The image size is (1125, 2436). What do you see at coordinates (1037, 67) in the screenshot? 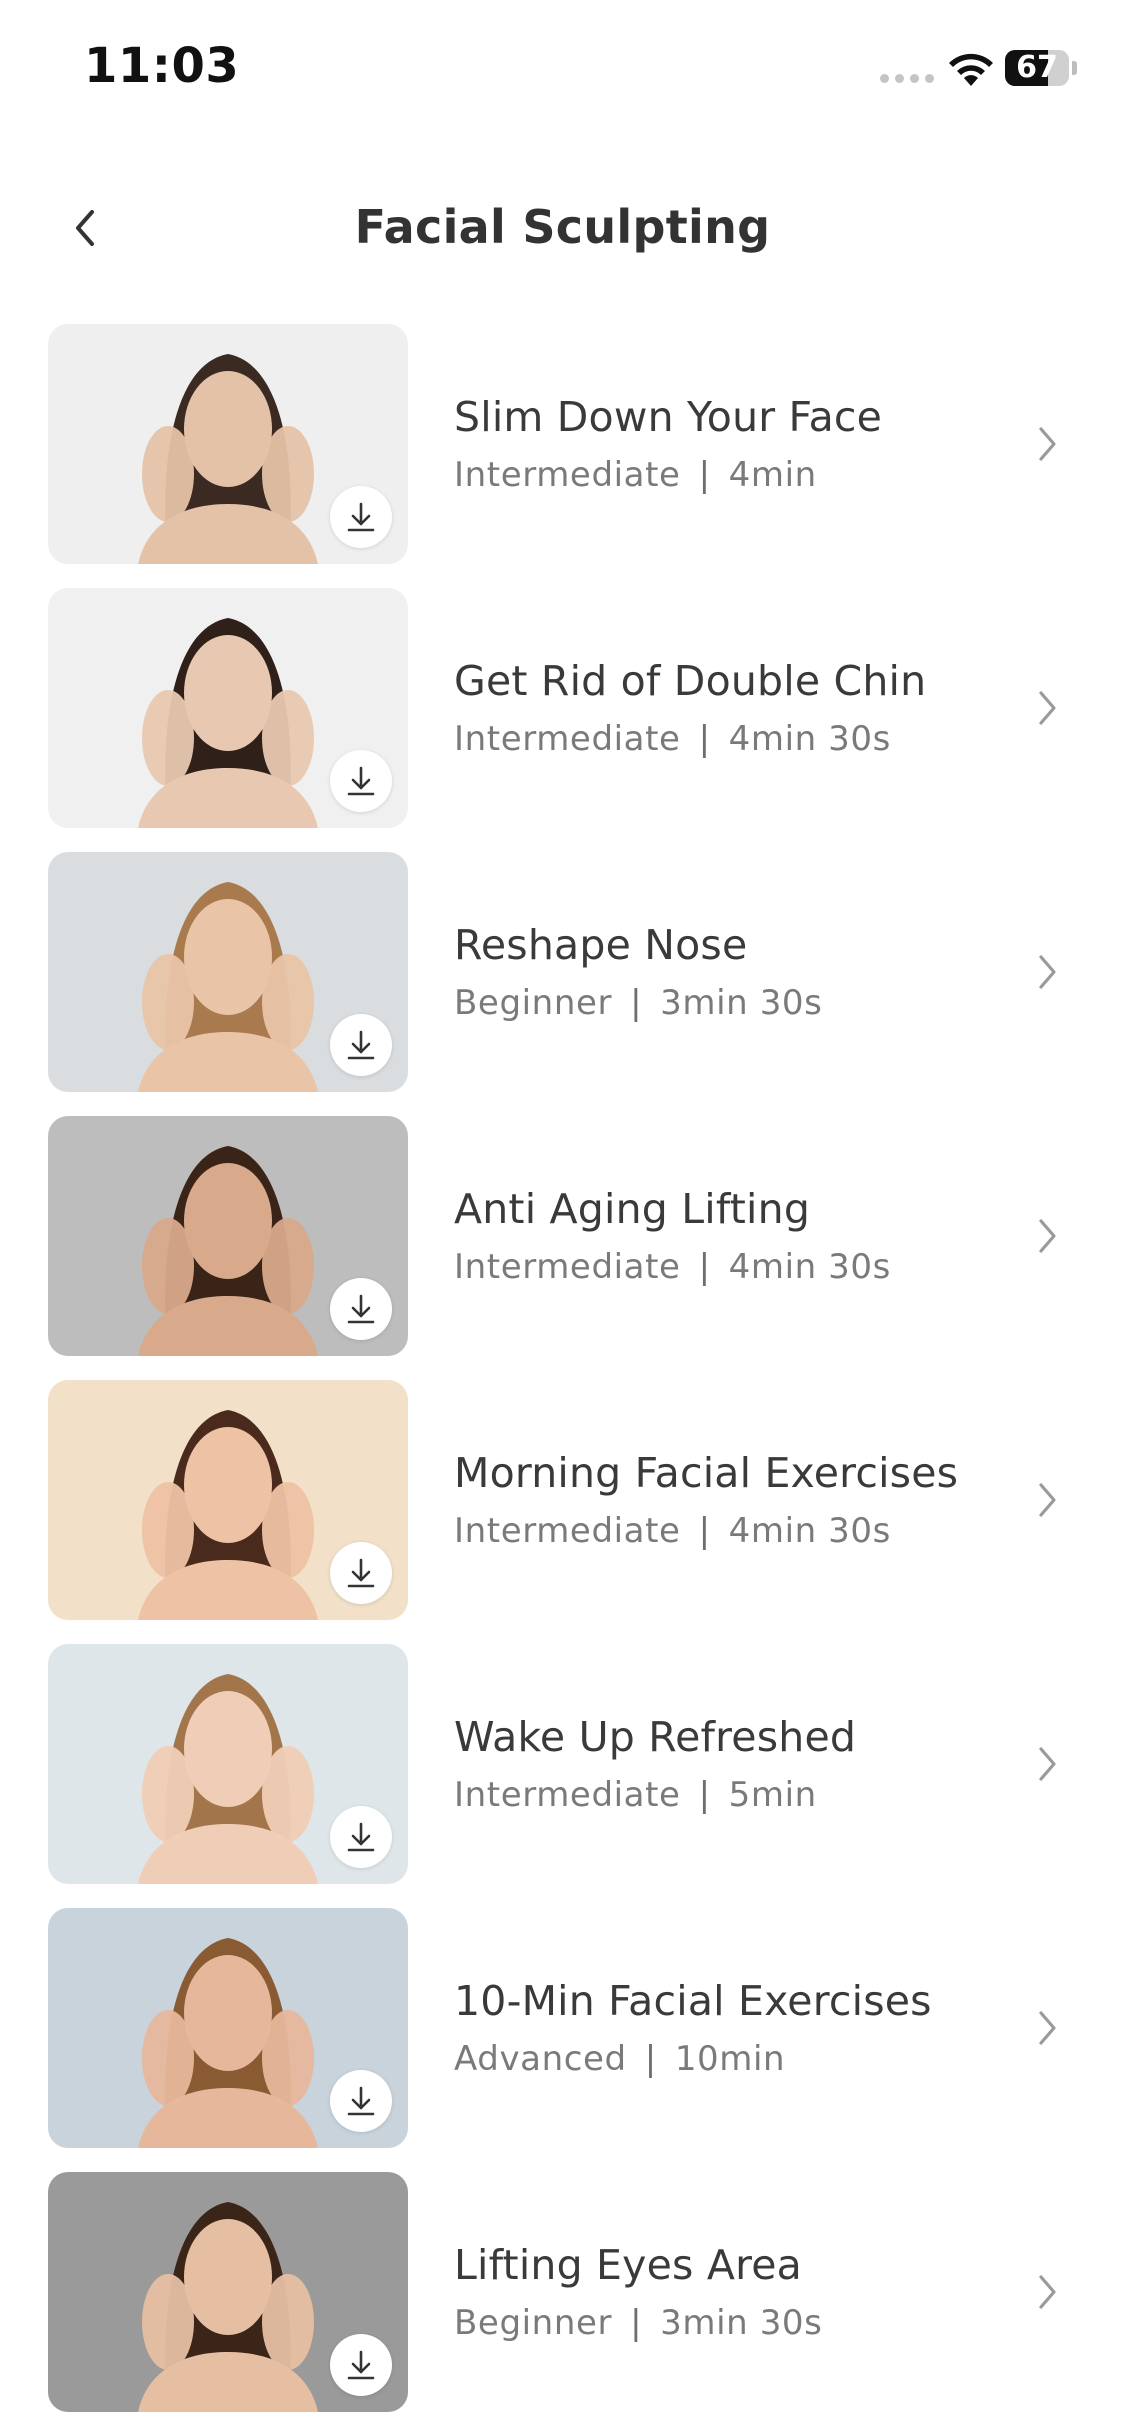
I see `battery-level: 67` at bounding box center [1037, 67].